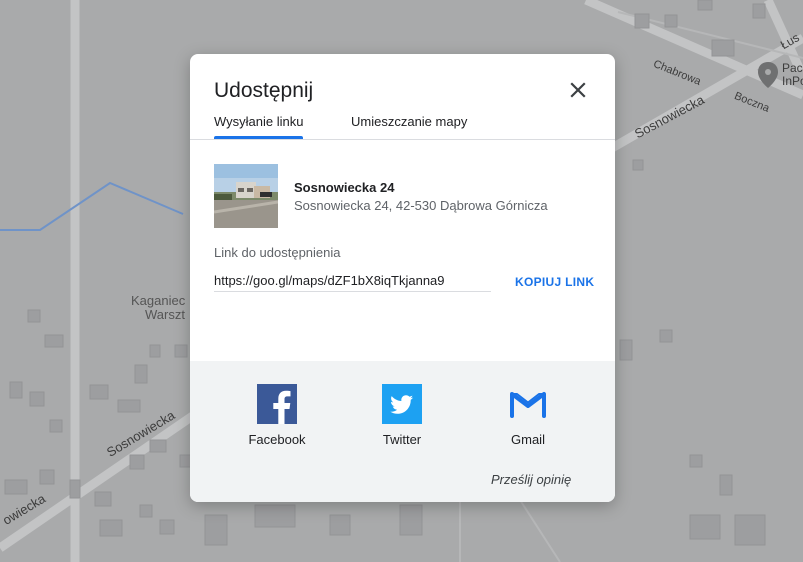  I want to click on dialog-title: Udostępnij, so click(264, 90).